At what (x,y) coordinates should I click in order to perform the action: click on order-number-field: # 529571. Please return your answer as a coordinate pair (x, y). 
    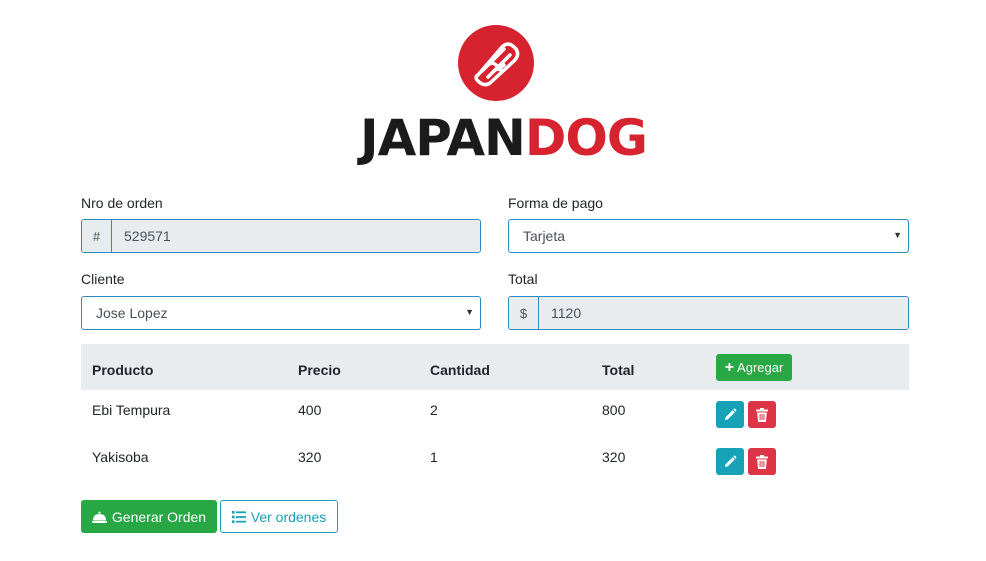
    Looking at the image, I should click on (281, 236).